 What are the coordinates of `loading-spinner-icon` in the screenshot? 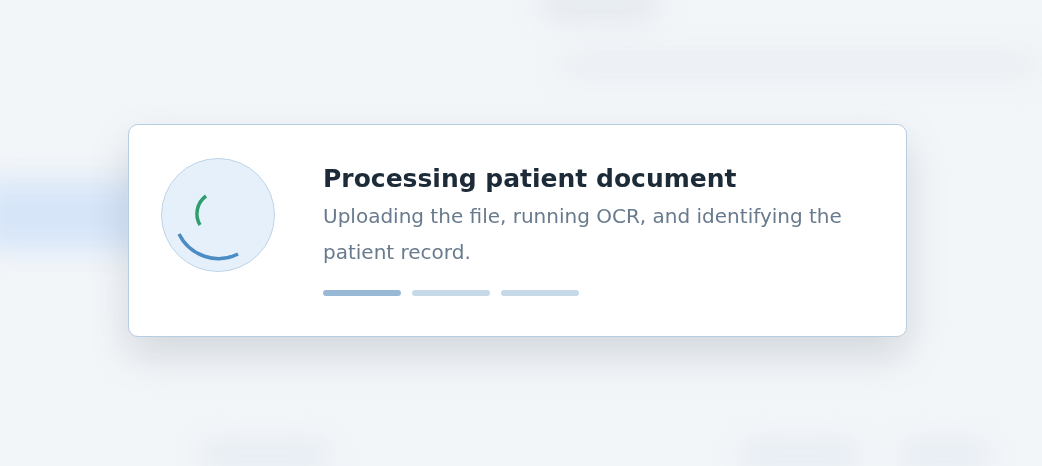 It's located at (218, 214).